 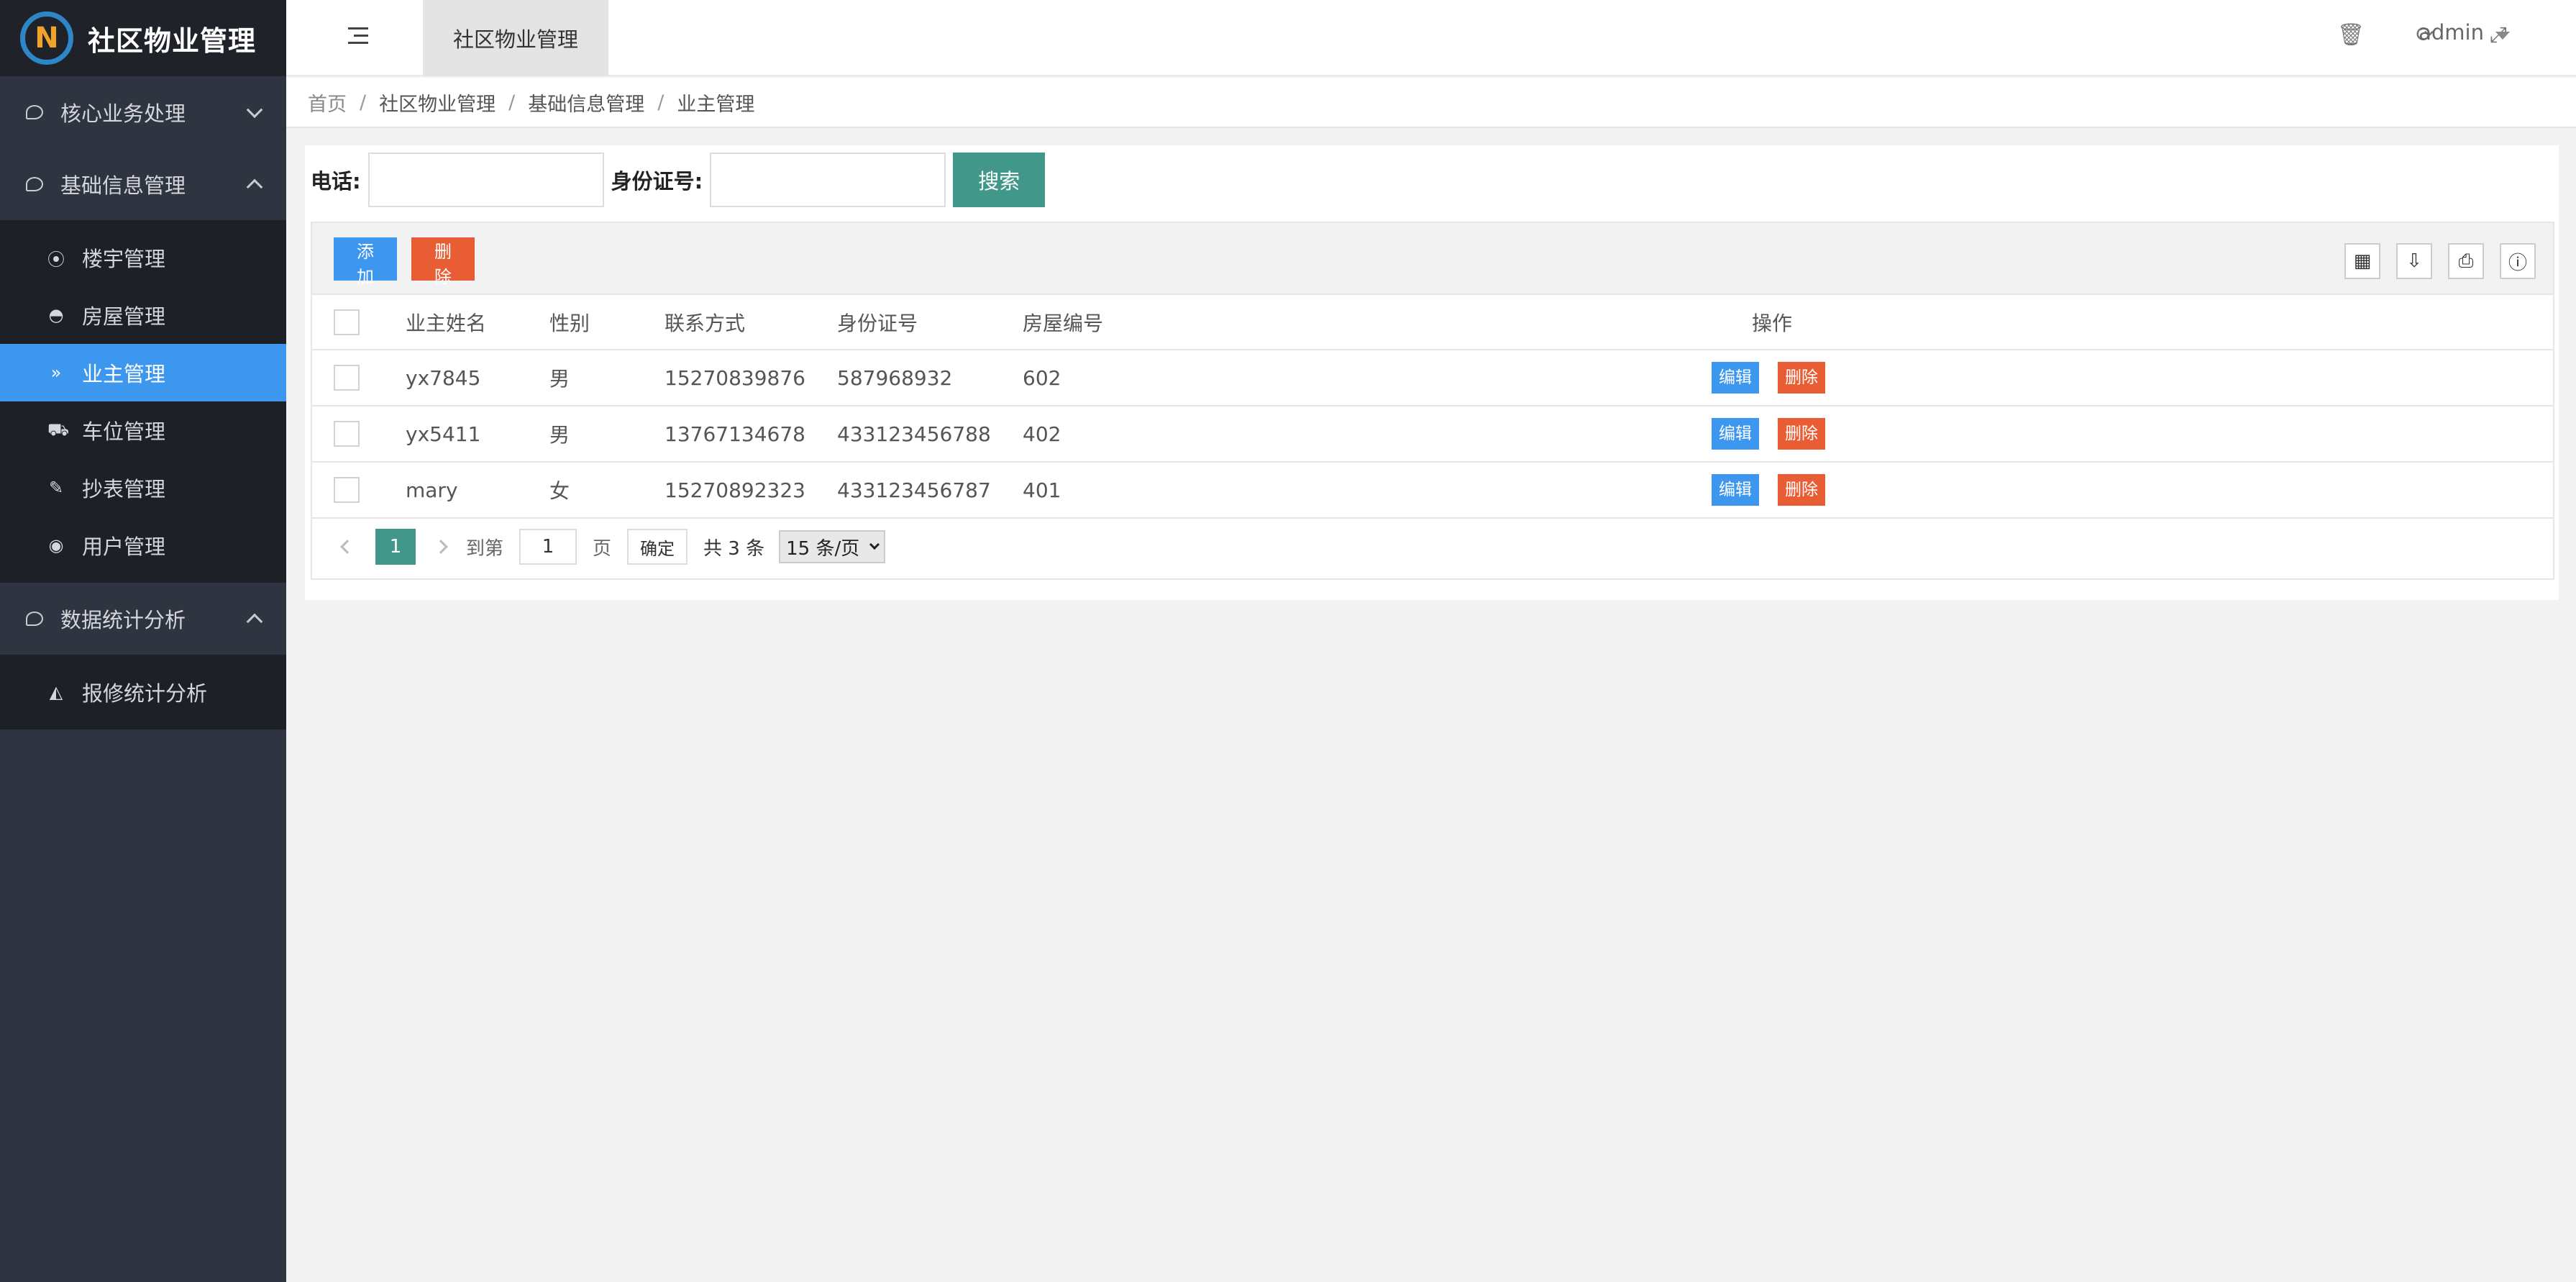 I want to click on nav-group-core: 核心业务处理, so click(x=143, y=112).